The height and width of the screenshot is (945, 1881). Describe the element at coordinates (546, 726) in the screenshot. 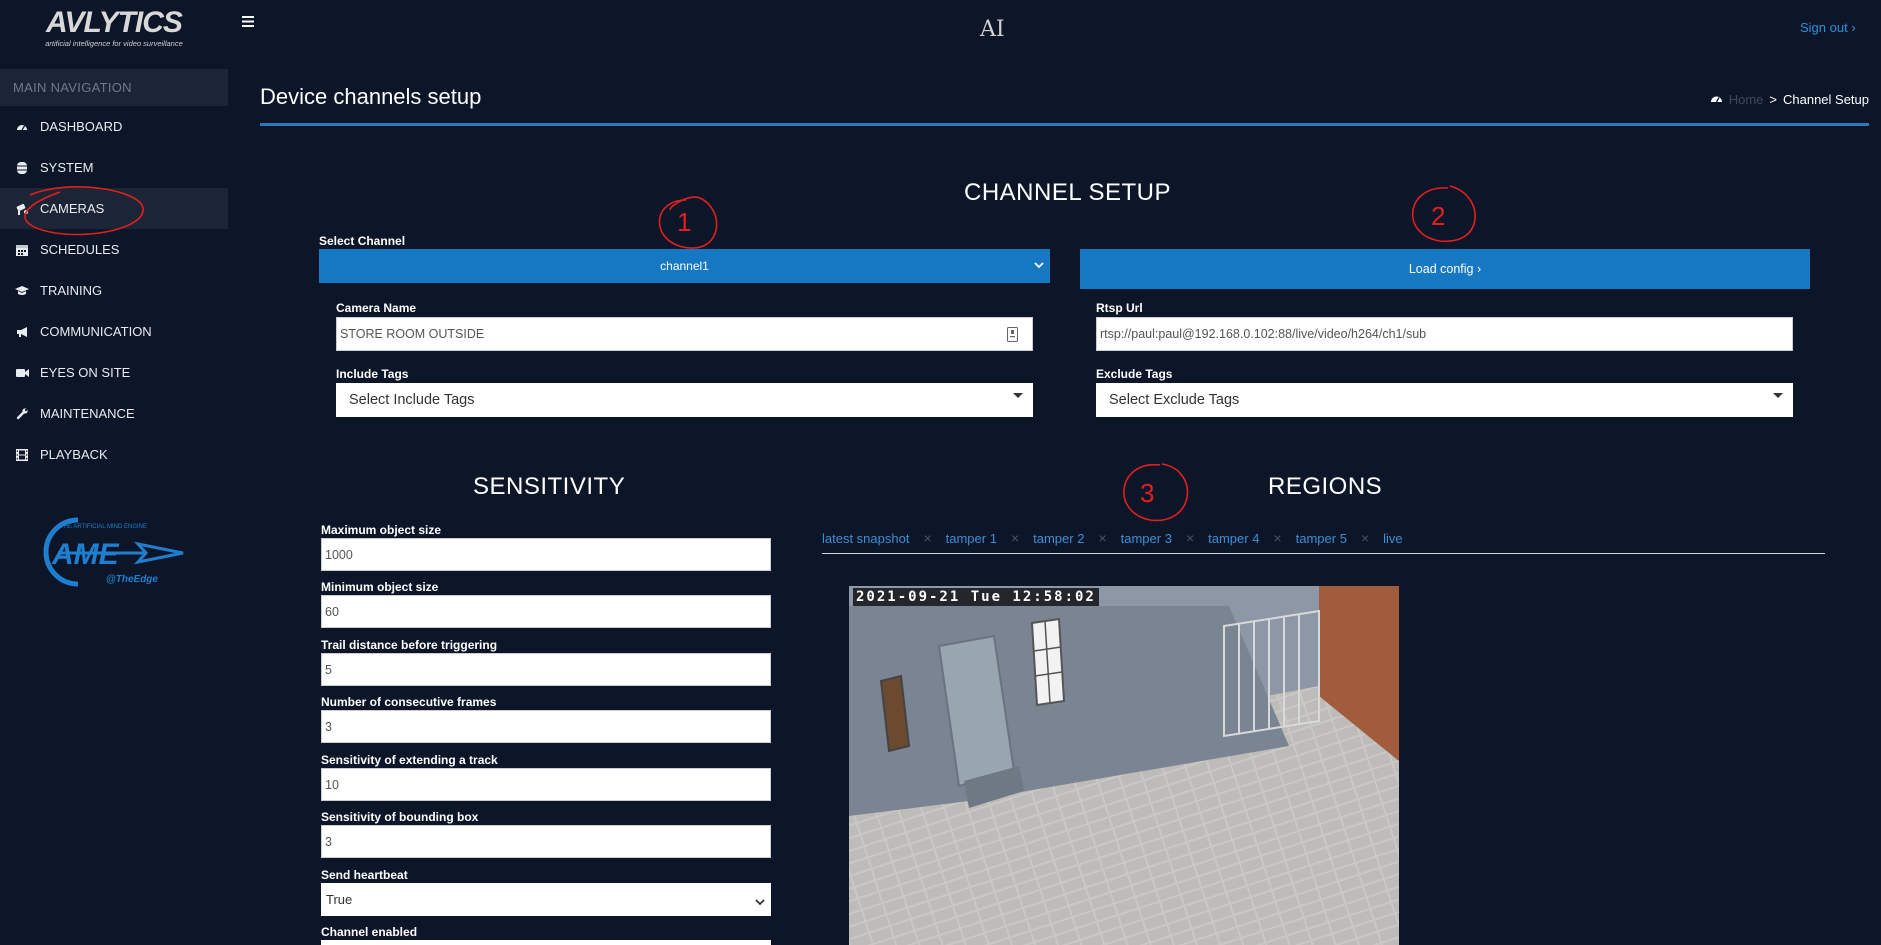

I see `consecutive-frames-input: 3` at that location.